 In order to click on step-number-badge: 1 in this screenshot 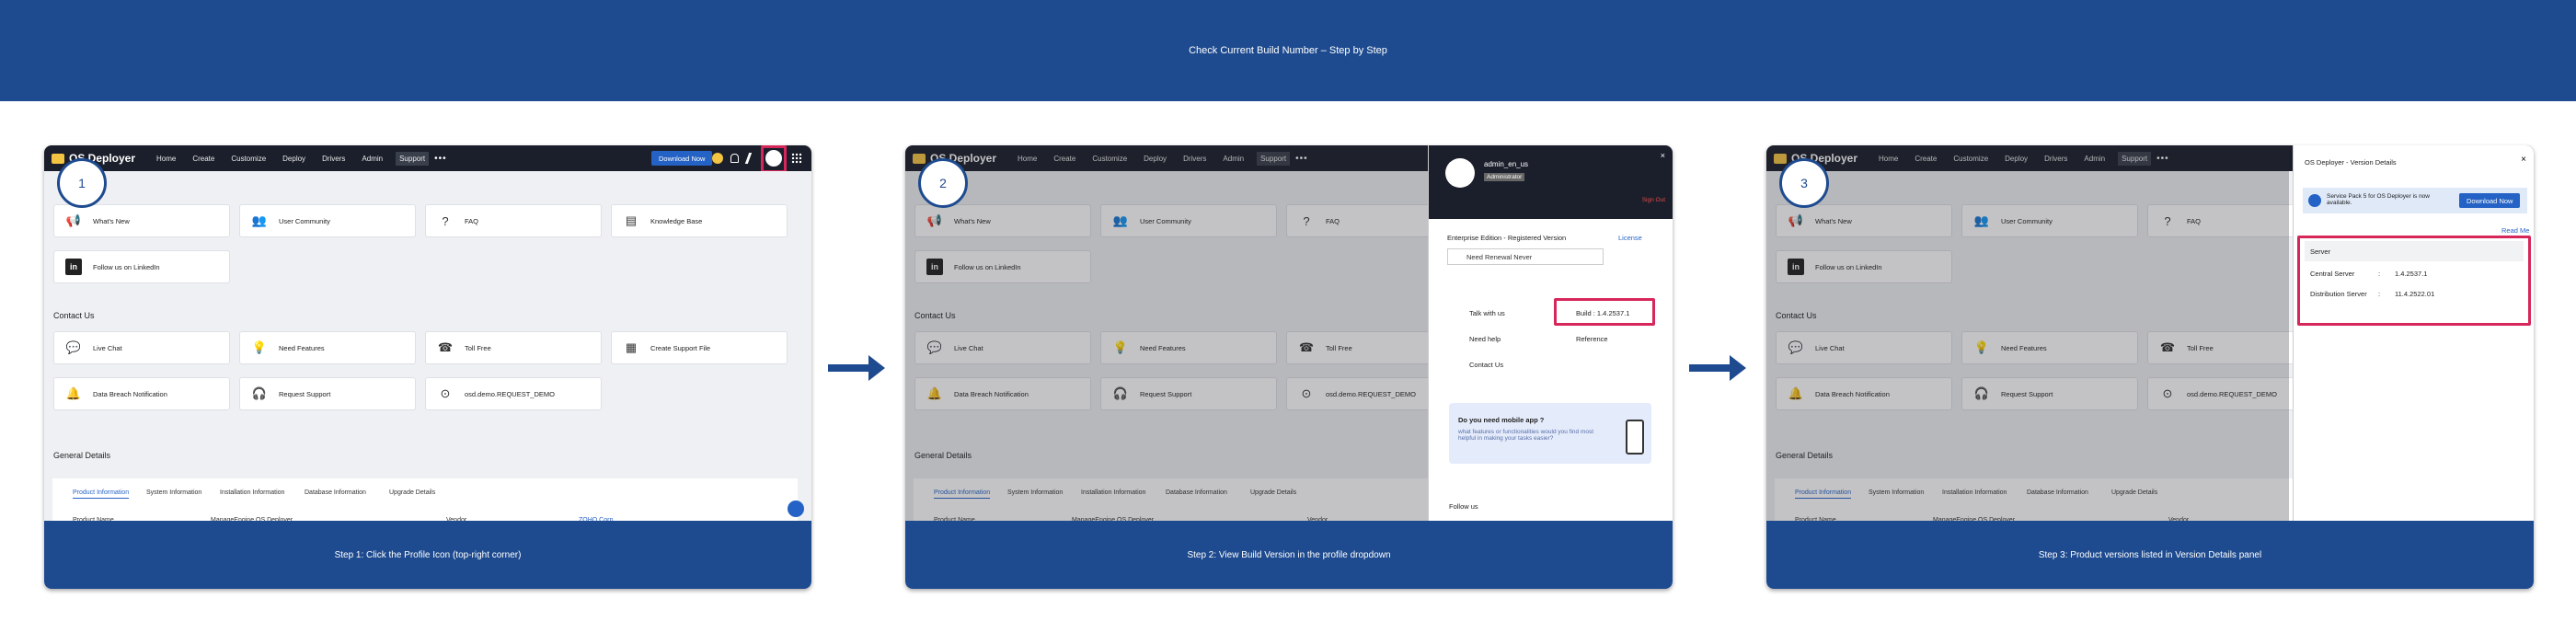, I will do `click(82, 183)`.